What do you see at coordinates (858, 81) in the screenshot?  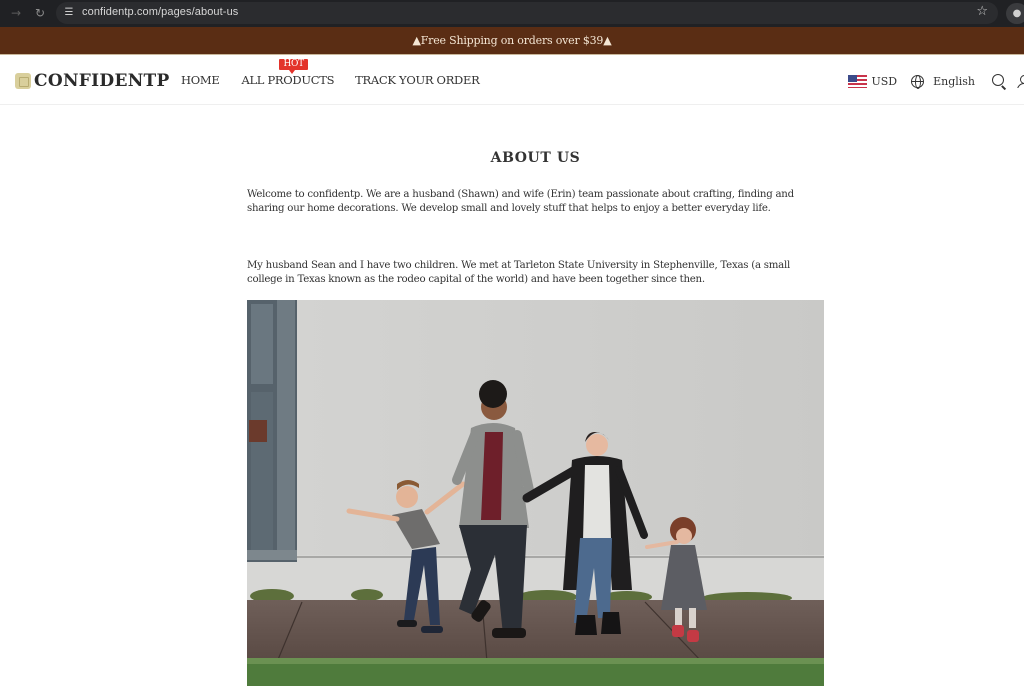 I see `us-flag-icon` at bounding box center [858, 81].